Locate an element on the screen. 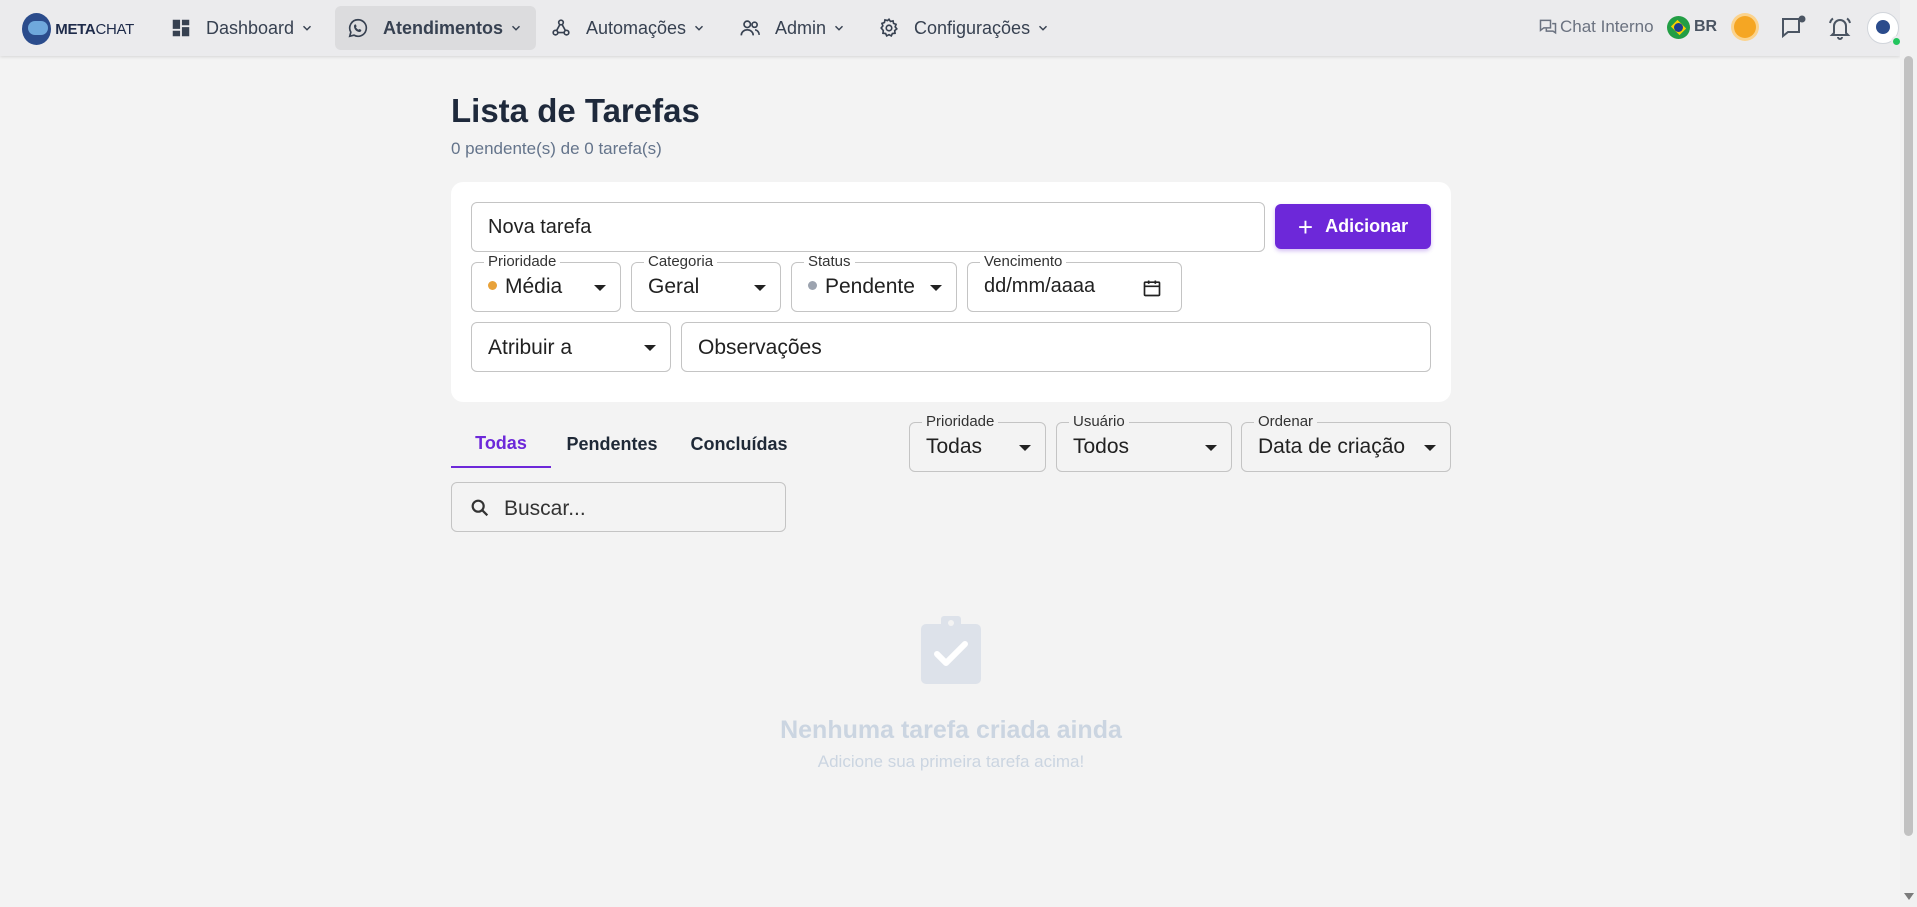  page-subtitle: 0 pendente(s) de 0 tarefa(s) is located at coordinates (556, 148).